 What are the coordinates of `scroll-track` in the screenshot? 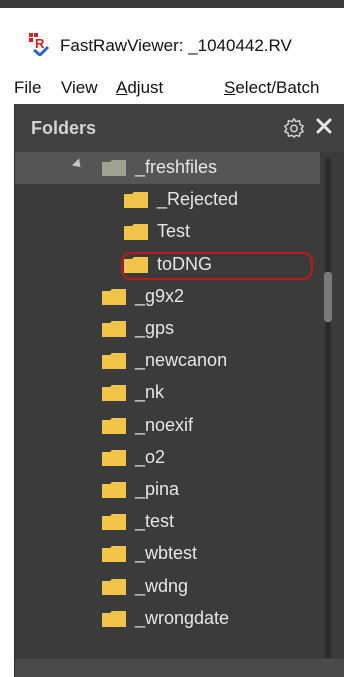 It's located at (328, 408).